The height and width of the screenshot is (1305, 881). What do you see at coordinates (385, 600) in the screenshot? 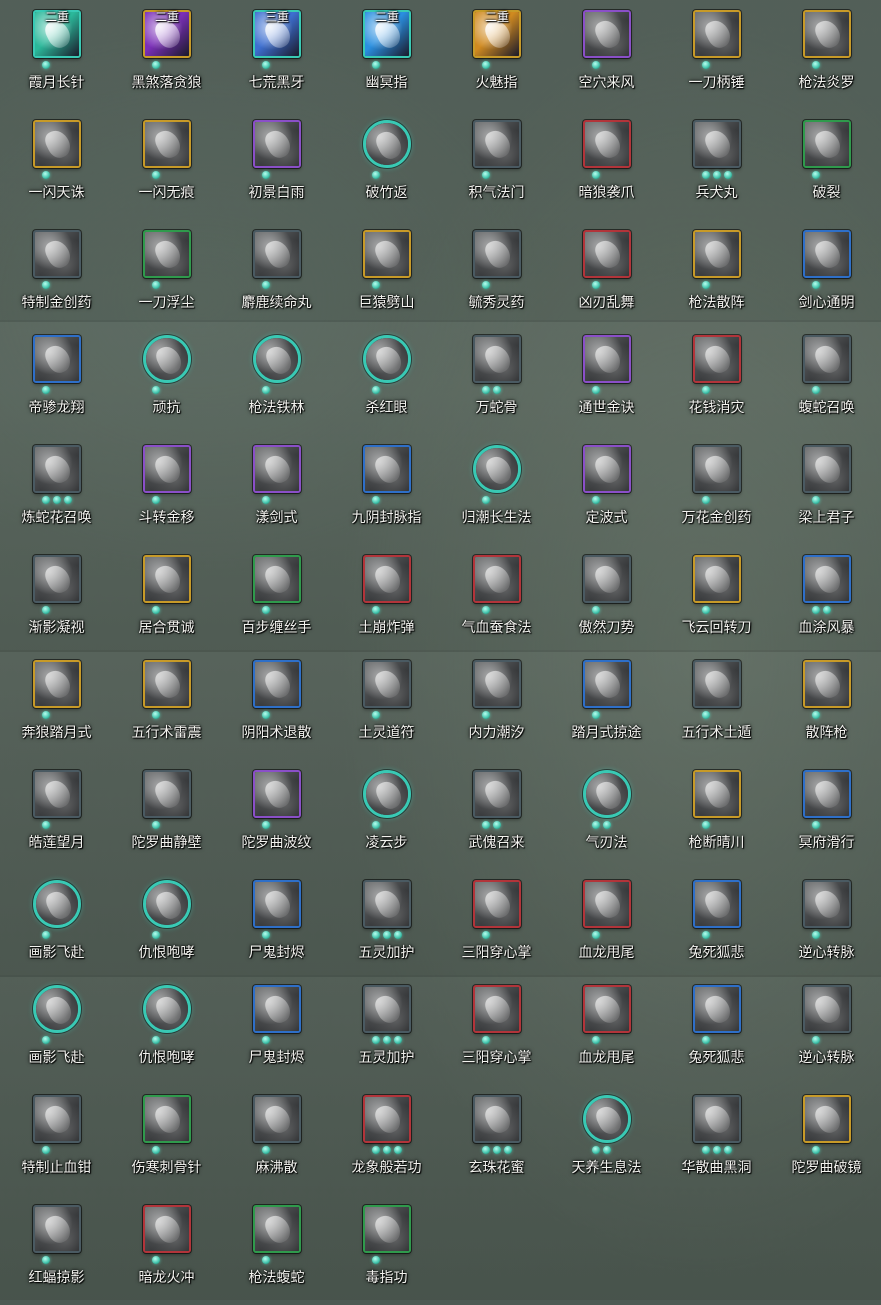
I see `skill-slot: 土崩炸弹` at bounding box center [385, 600].